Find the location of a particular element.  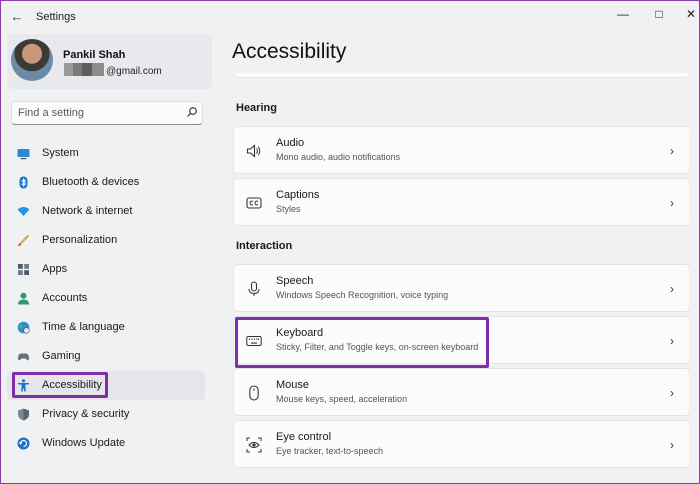

eye-control-icon is located at coordinates (254, 445).